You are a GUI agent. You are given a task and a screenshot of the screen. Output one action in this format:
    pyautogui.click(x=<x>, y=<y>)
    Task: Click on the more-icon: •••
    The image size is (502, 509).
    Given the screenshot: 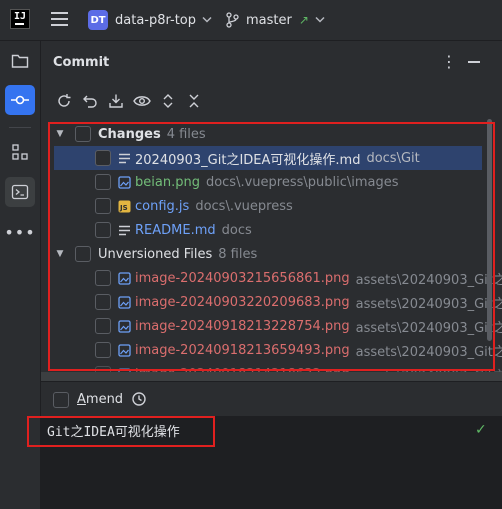 What is the action you would take?
    pyautogui.click(x=20, y=232)
    